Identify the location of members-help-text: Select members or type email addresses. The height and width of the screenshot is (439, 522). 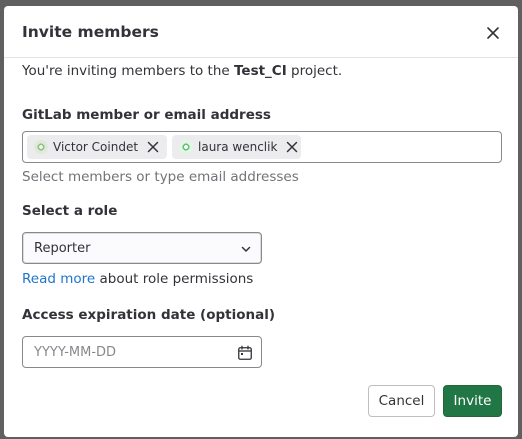
(160, 177).